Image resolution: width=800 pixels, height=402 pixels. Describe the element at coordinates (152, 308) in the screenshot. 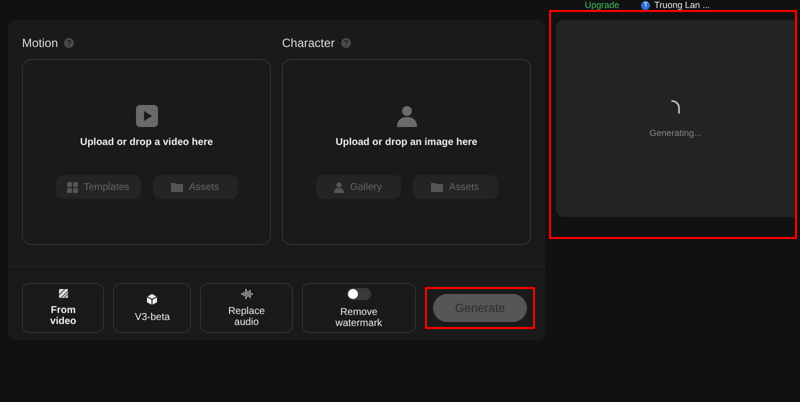

I see `option-button: V3-beta` at that location.